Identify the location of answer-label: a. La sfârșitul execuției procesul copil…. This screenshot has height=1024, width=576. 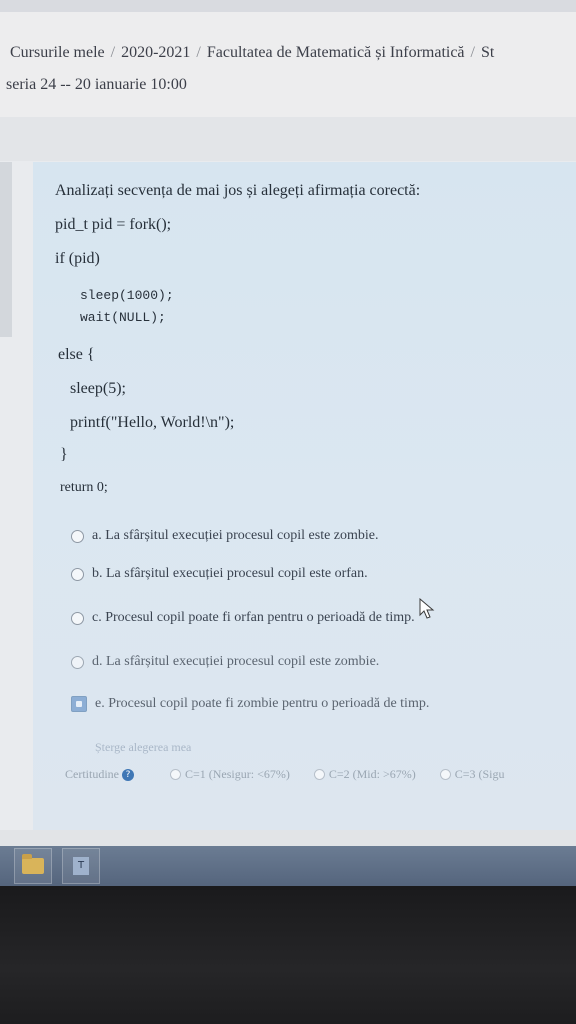
(235, 535).